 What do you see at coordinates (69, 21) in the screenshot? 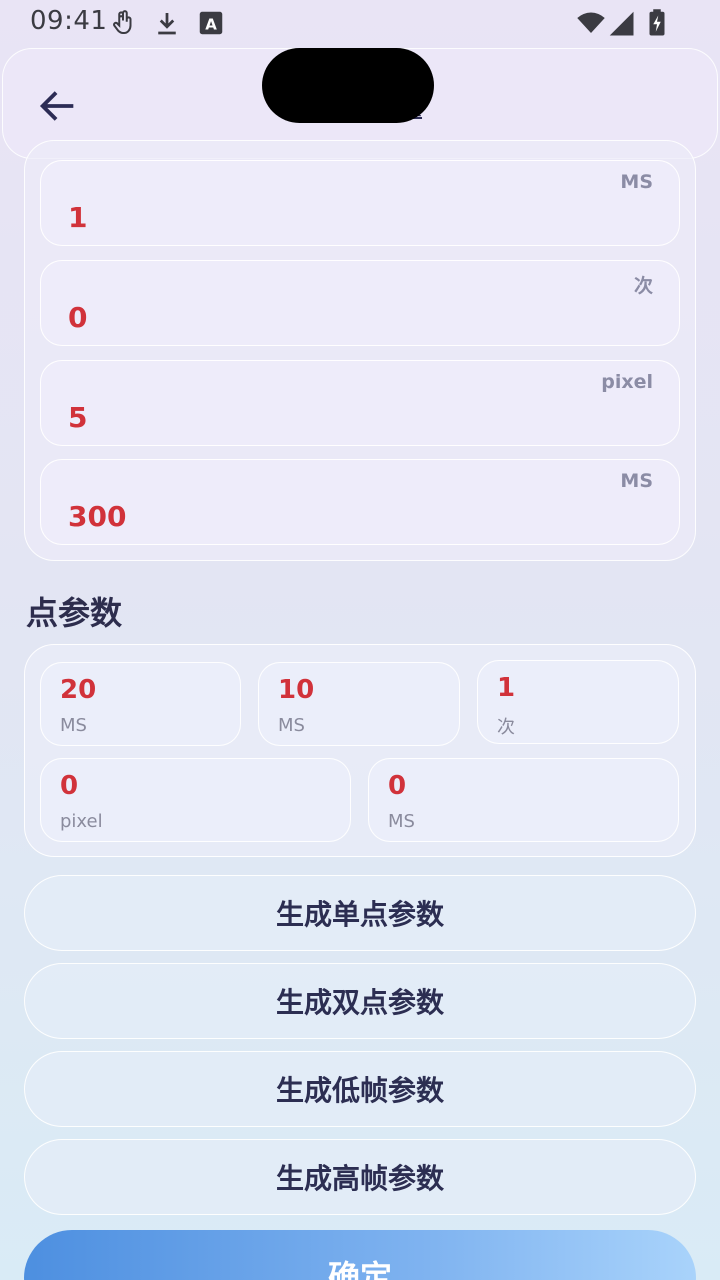
I see `status-time: 09:41` at bounding box center [69, 21].